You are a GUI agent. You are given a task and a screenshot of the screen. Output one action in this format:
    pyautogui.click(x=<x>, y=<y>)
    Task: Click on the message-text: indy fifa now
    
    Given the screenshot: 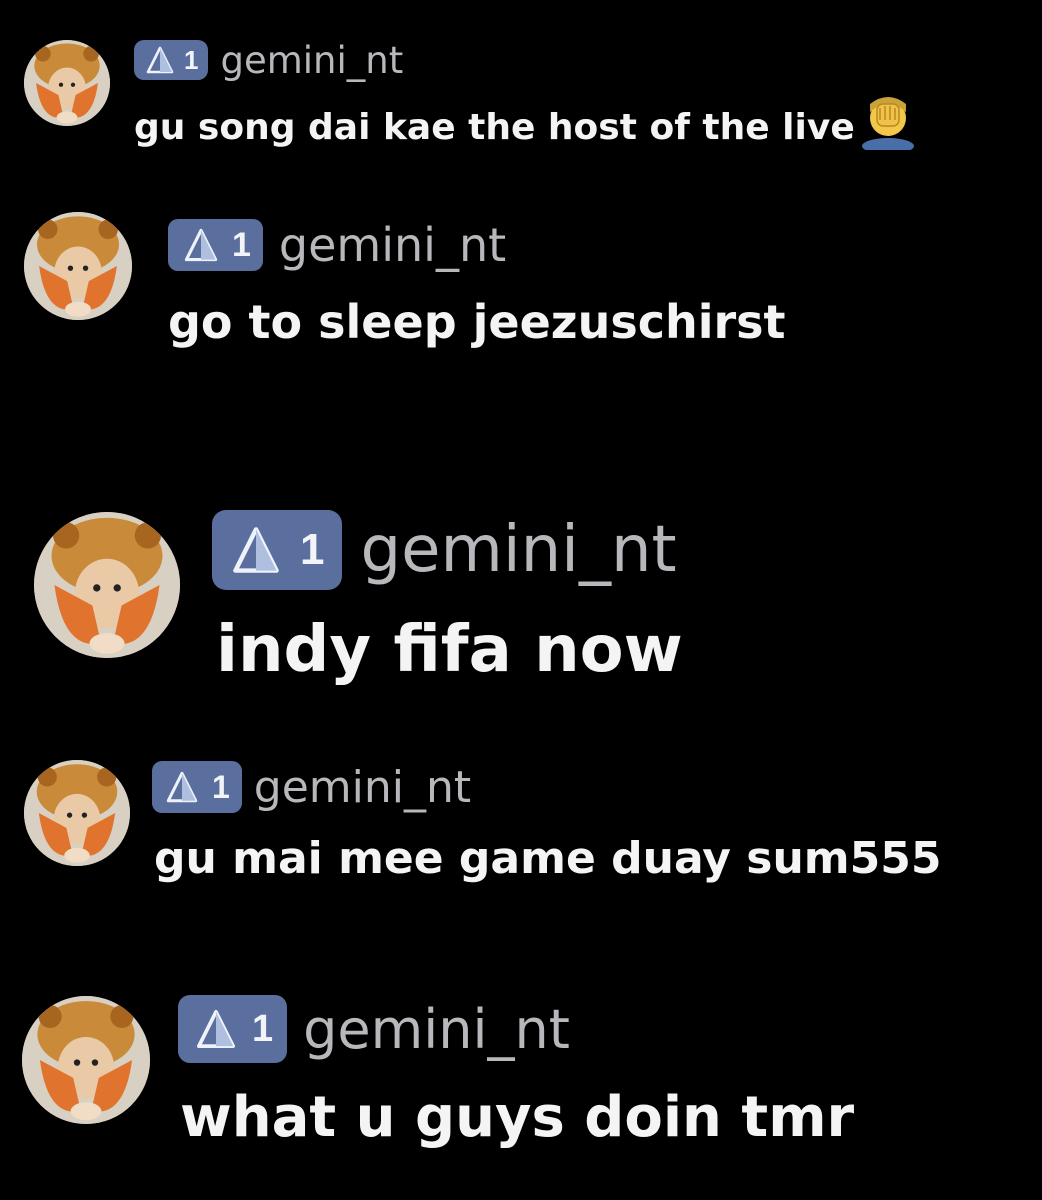 What is the action you would take?
    pyautogui.click(x=449, y=650)
    